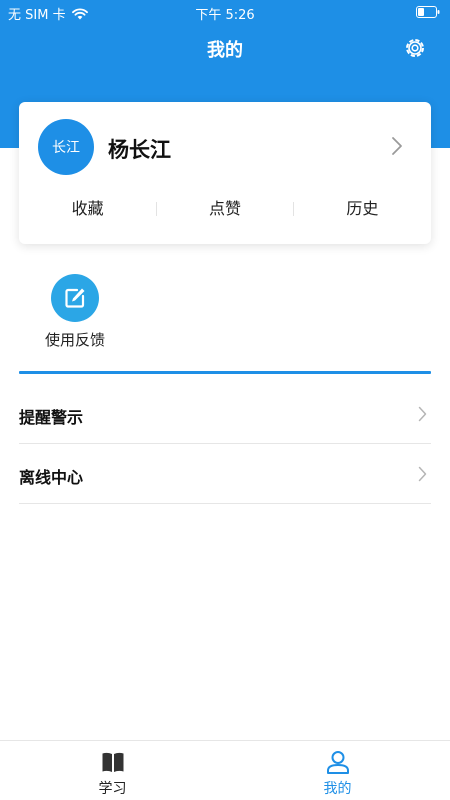 This screenshot has width=450, height=800. Describe the element at coordinates (428, 12) in the screenshot. I see `battery-icon` at that location.